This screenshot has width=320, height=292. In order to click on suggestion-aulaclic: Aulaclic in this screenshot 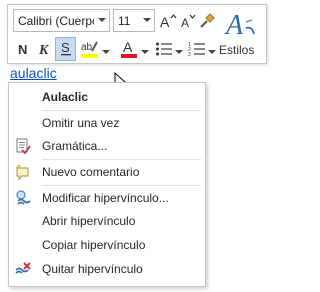, I will do `click(107, 97)`.